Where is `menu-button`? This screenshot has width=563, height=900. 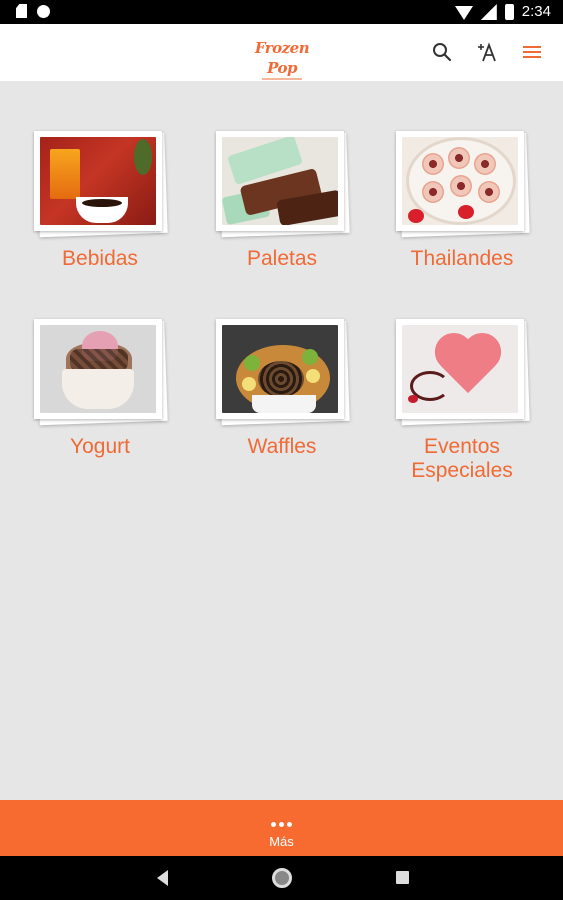 menu-button is located at coordinates (532, 52).